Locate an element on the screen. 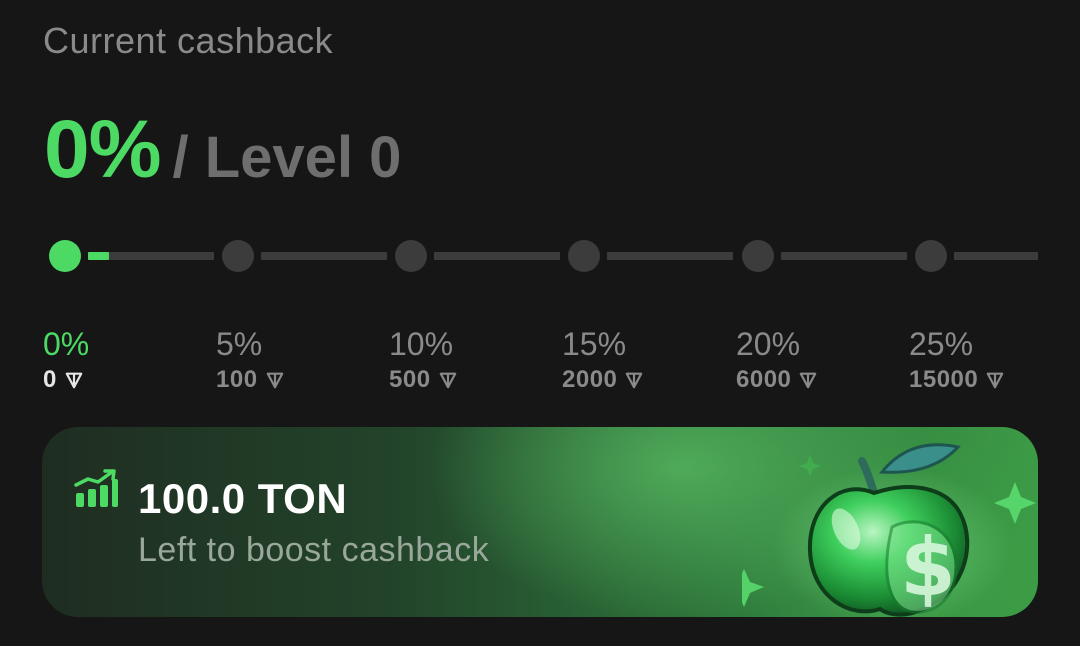  amount-left-subtitle: Left to boost cashback is located at coordinates (314, 550).